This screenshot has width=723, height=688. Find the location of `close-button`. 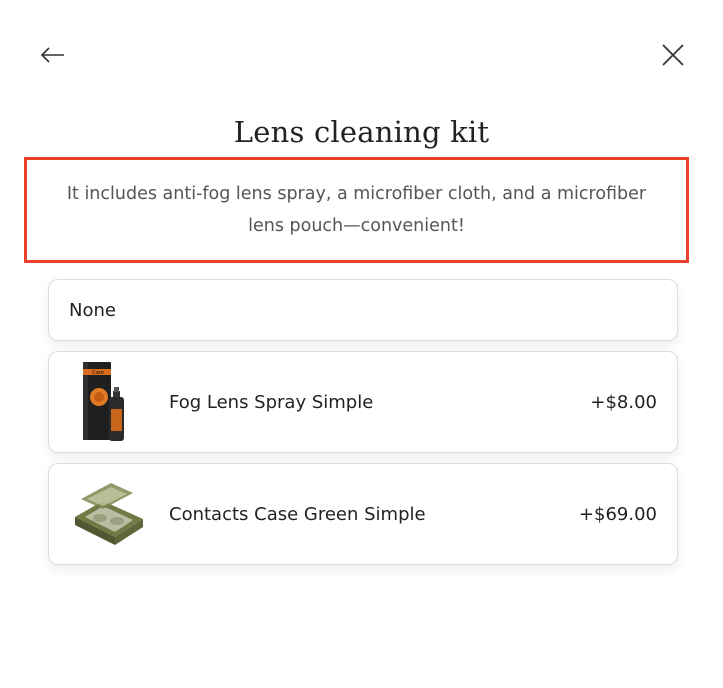

close-button is located at coordinates (673, 55).